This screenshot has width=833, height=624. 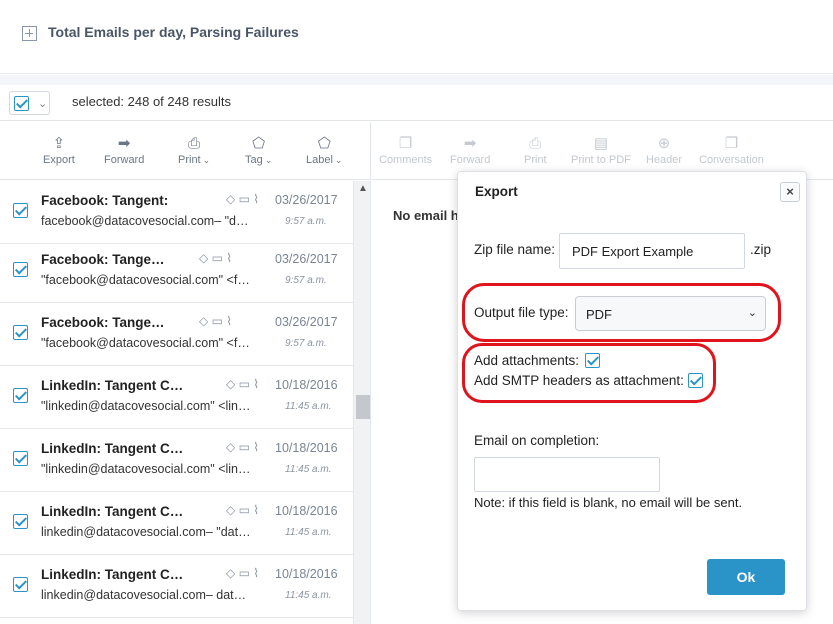 What do you see at coordinates (29, 33) in the screenshot?
I see `expand-plus-icon` at bounding box center [29, 33].